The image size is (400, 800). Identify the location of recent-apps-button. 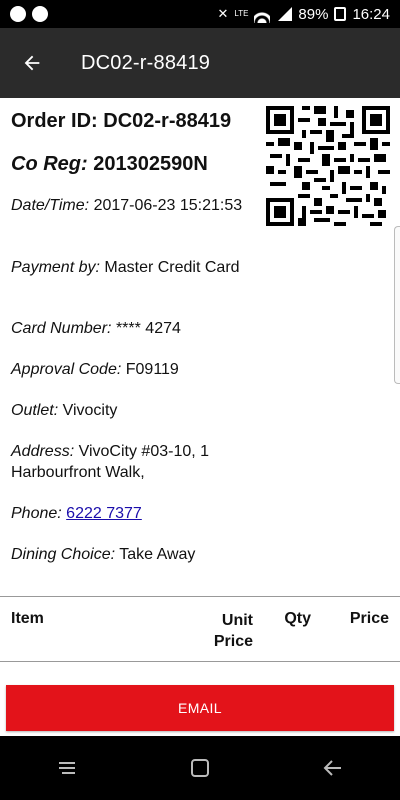
(67, 768).